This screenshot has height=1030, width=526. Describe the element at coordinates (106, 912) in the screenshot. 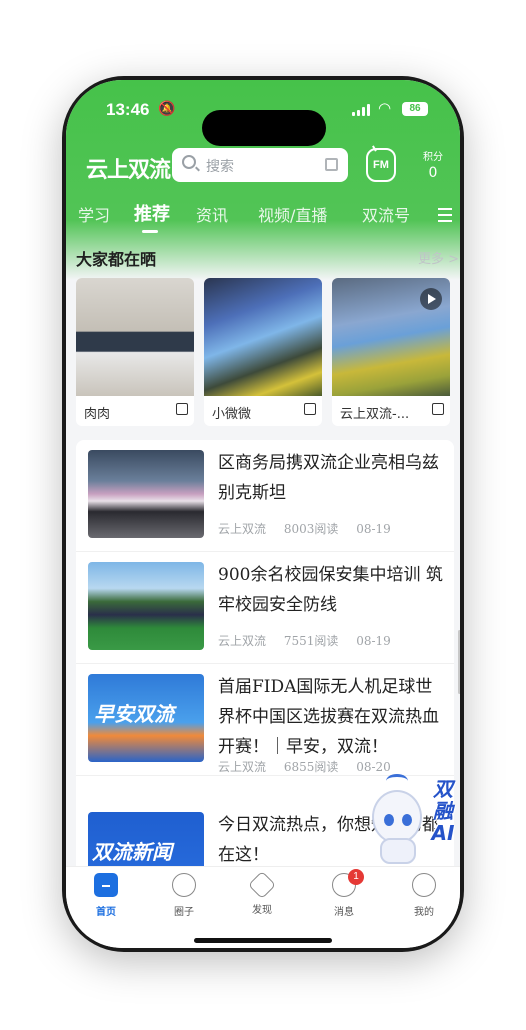

I see `tabbar-label: 首页` at that location.